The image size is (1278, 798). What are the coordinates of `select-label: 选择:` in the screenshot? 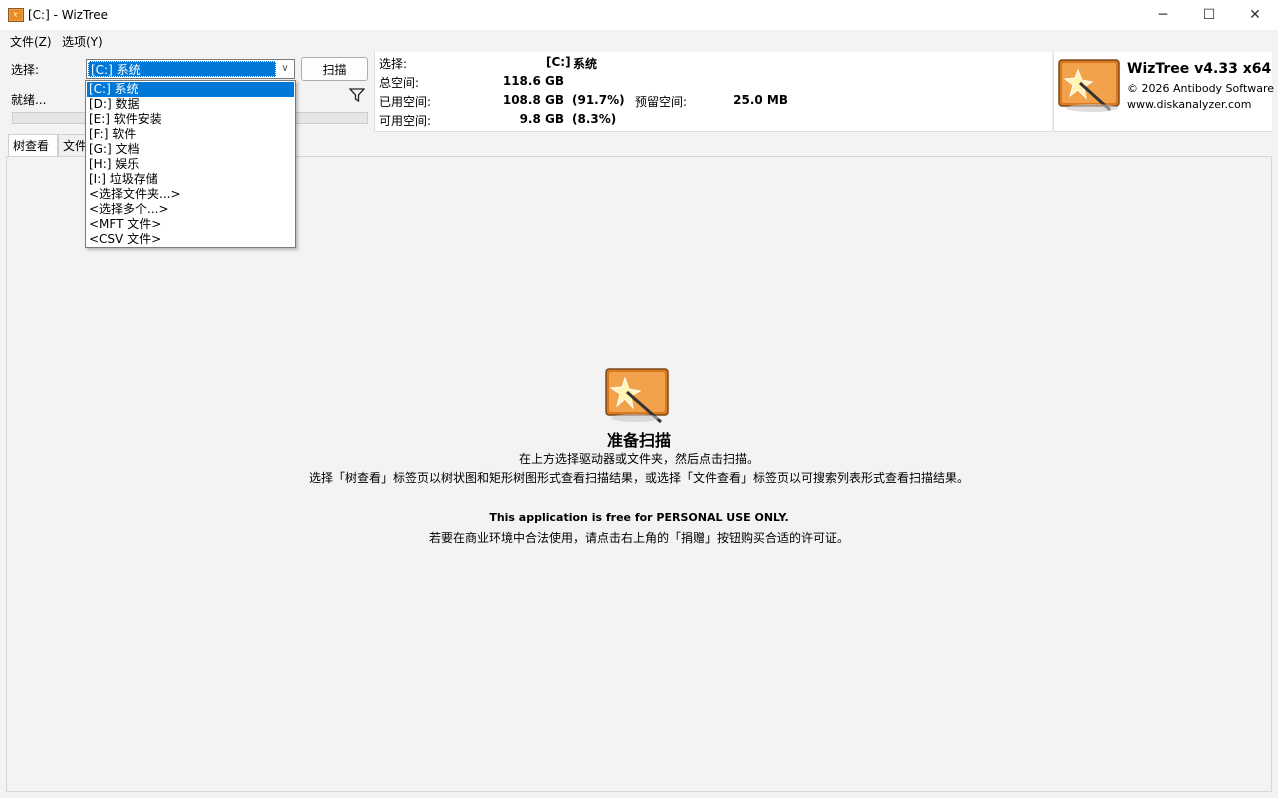 It's located at (25, 70).